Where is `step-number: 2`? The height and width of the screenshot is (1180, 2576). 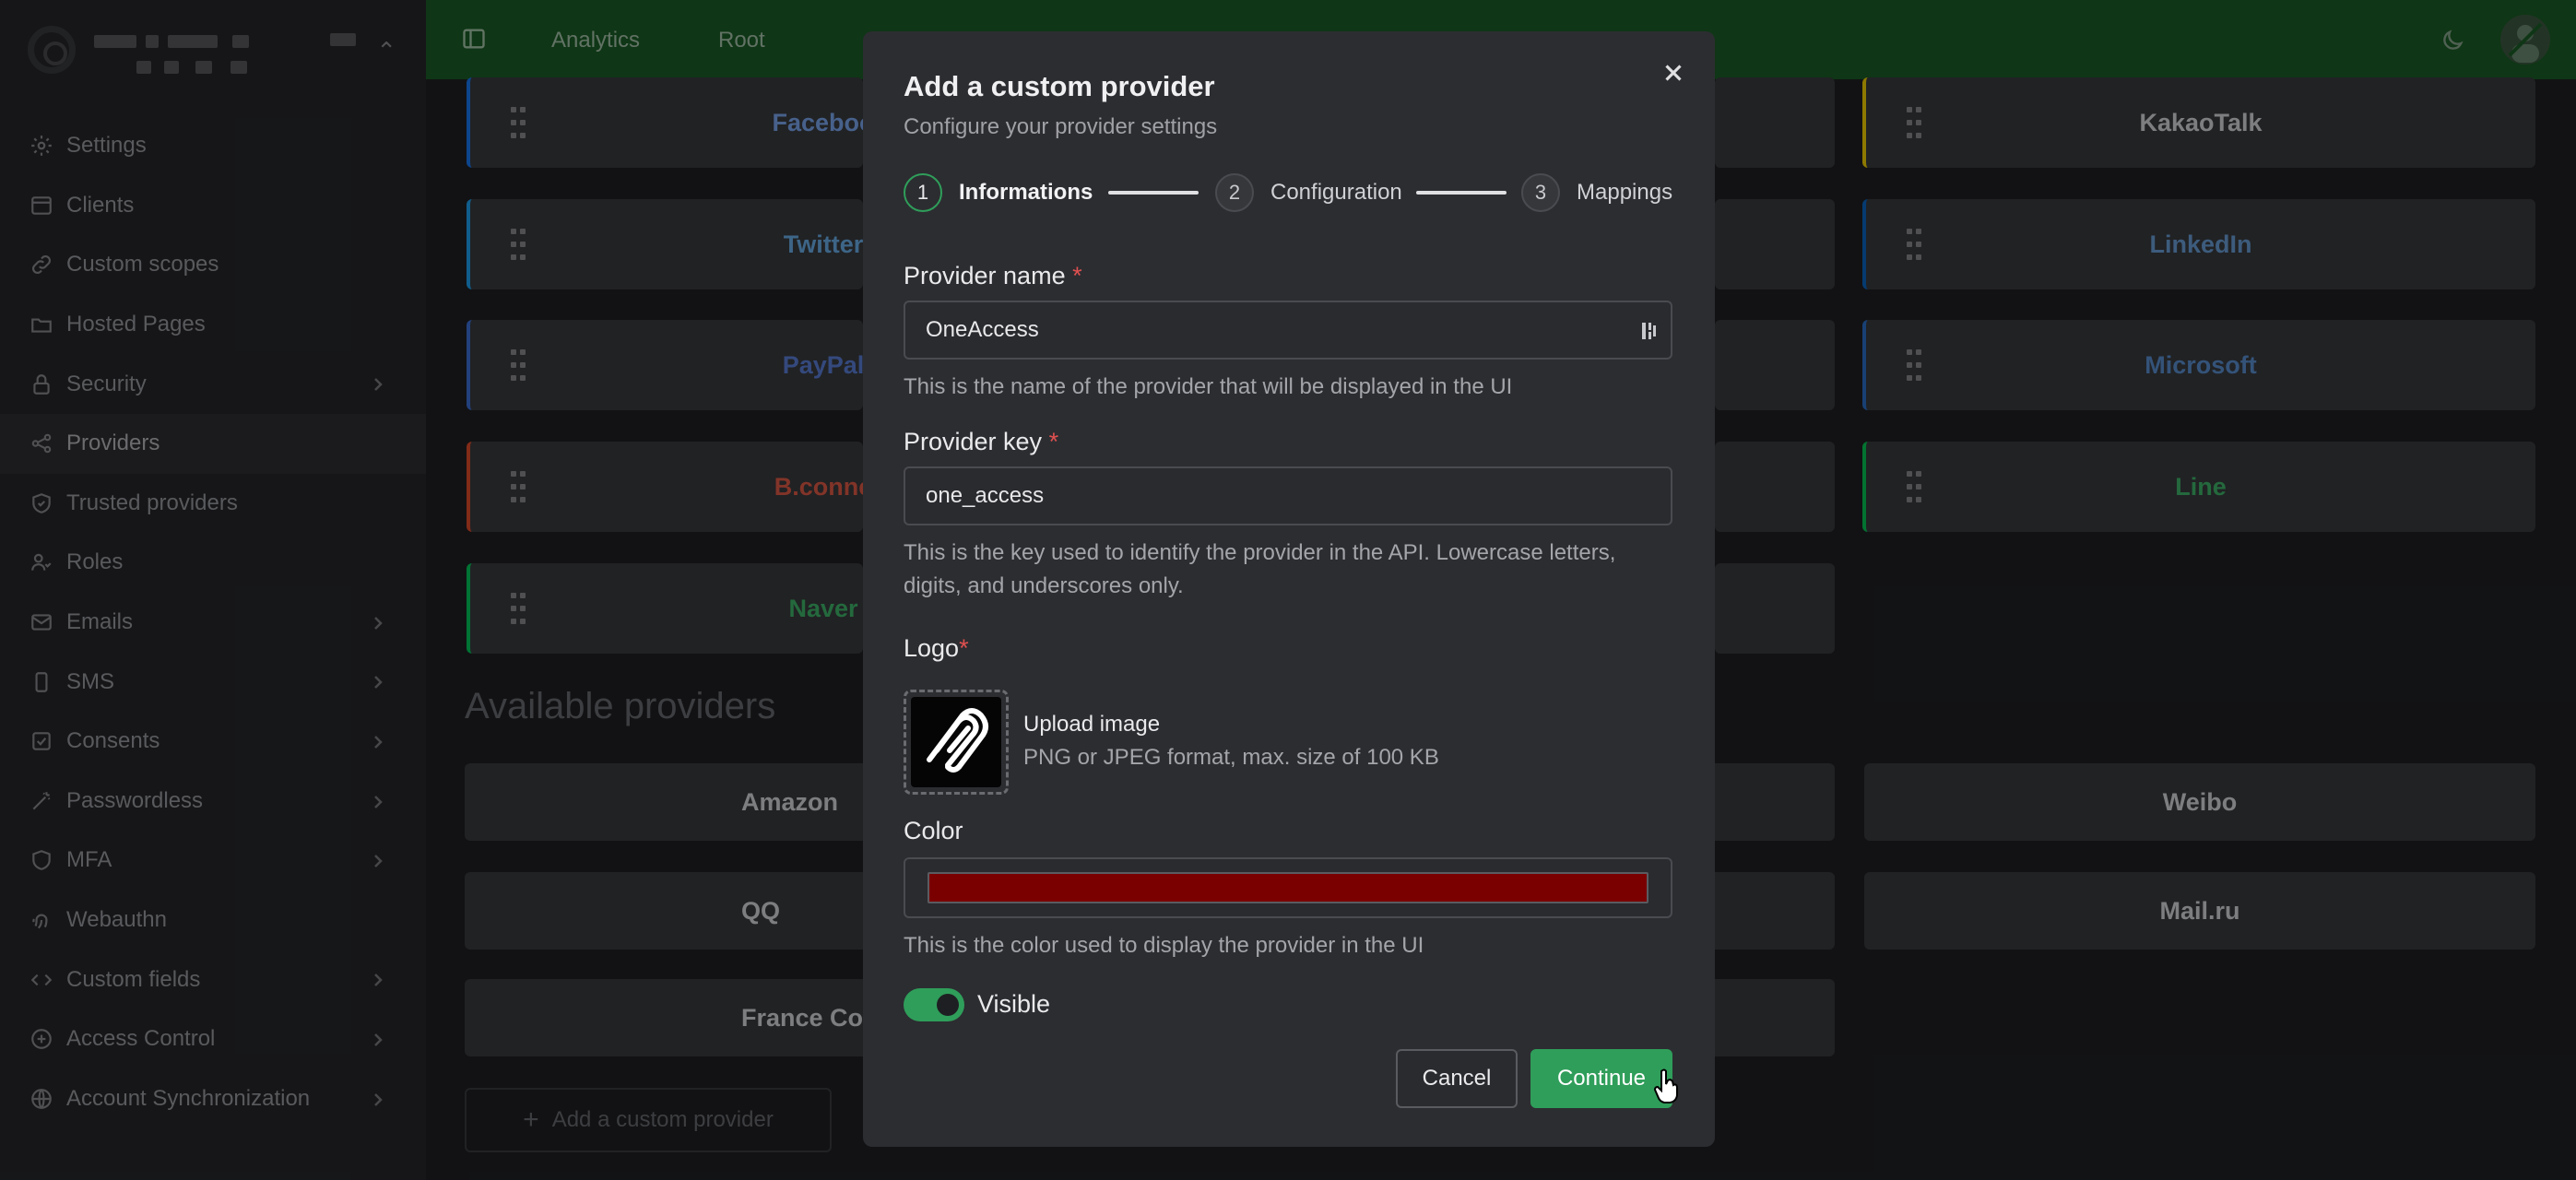
step-number: 2 is located at coordinates (1234, 192).